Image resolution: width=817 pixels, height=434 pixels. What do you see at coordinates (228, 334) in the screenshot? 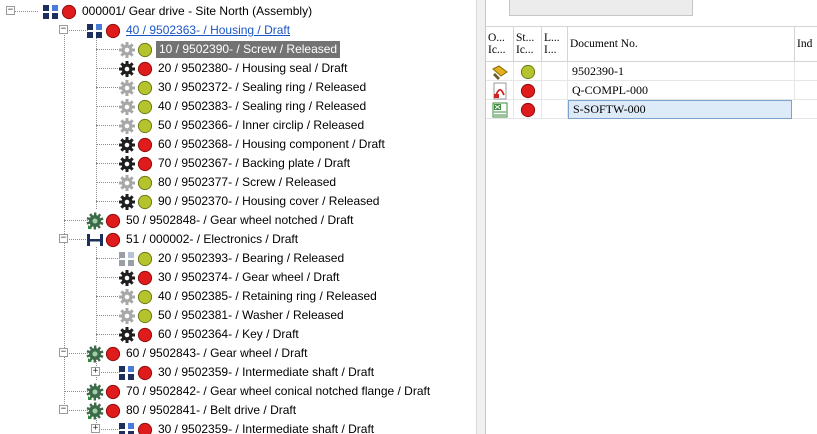
I see `tree-node-label: 60 / 9502364- / Key / Draft` at bounding box center [228, 334].